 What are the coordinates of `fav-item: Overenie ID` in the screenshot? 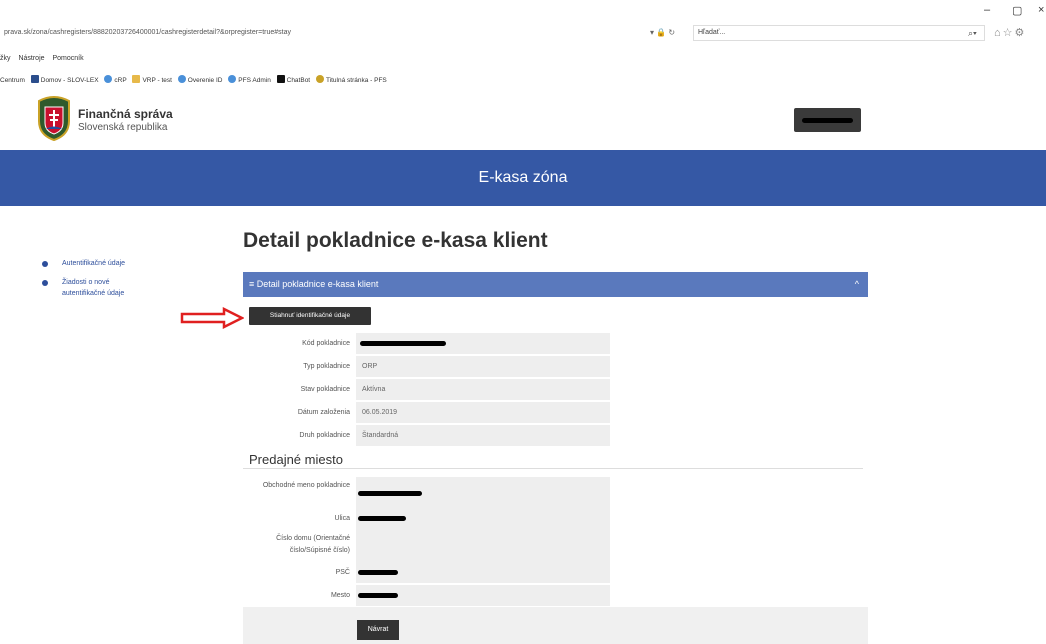 It's located at (199, 79).